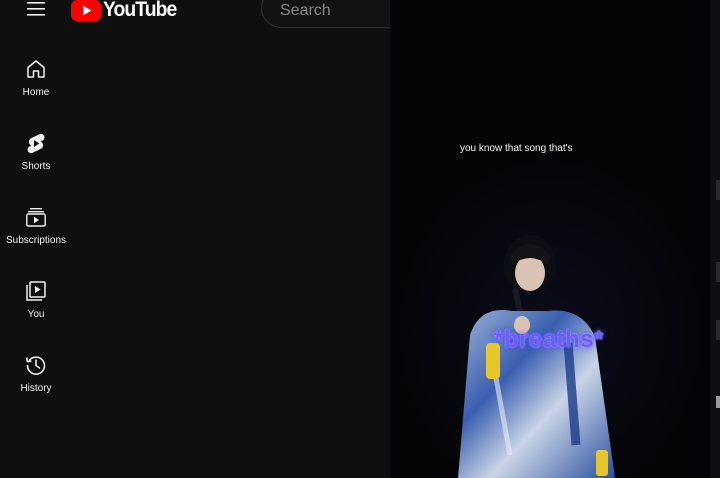 Image resolution: width=720 pixels, height=478 pixels. What do you see at coordinates (549, 339) in the screenshot?
I see `video-caption-overlay: *breaths*` at bounding box center [549, 339].